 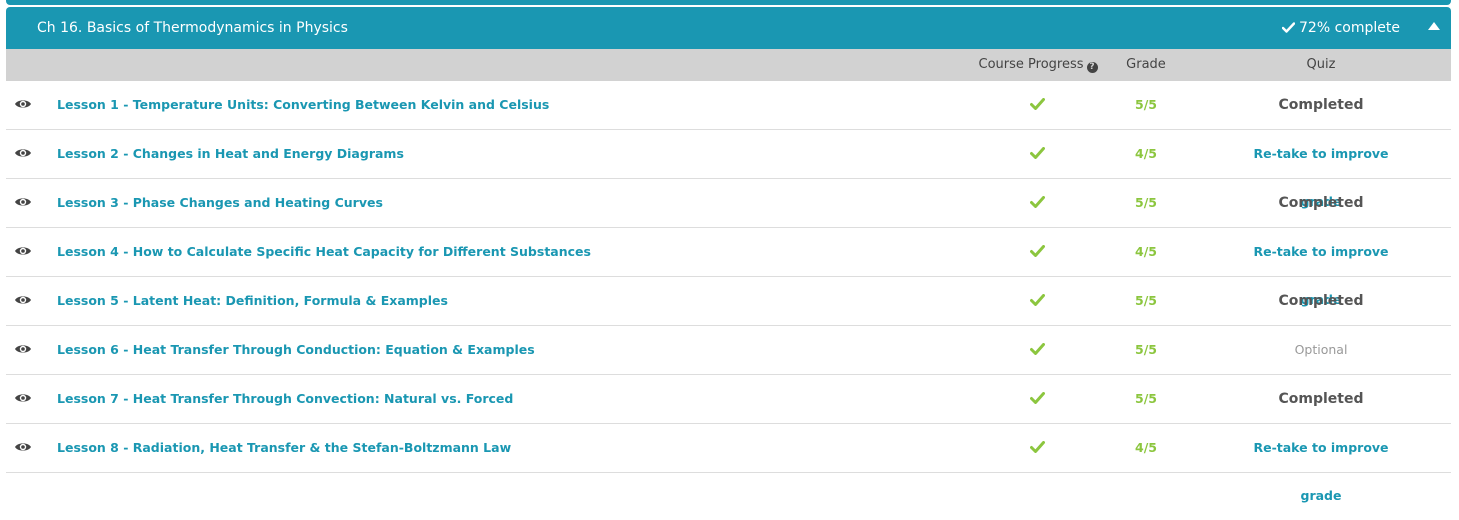 What do you see at coordinates (1349, 28) in the screenshot?
I see `chapter-progress-text: 72% complete` at bounding box center [1349, 28].